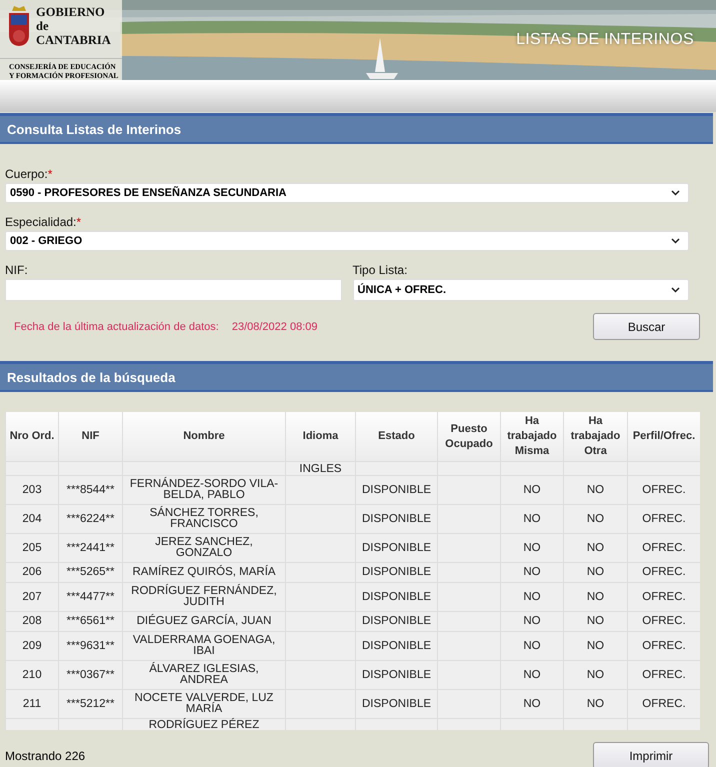  What do you see at coordinates (90, 572) in the screenshot?
I see `table-cell: ***5265**` at bounding box center [90, 572].